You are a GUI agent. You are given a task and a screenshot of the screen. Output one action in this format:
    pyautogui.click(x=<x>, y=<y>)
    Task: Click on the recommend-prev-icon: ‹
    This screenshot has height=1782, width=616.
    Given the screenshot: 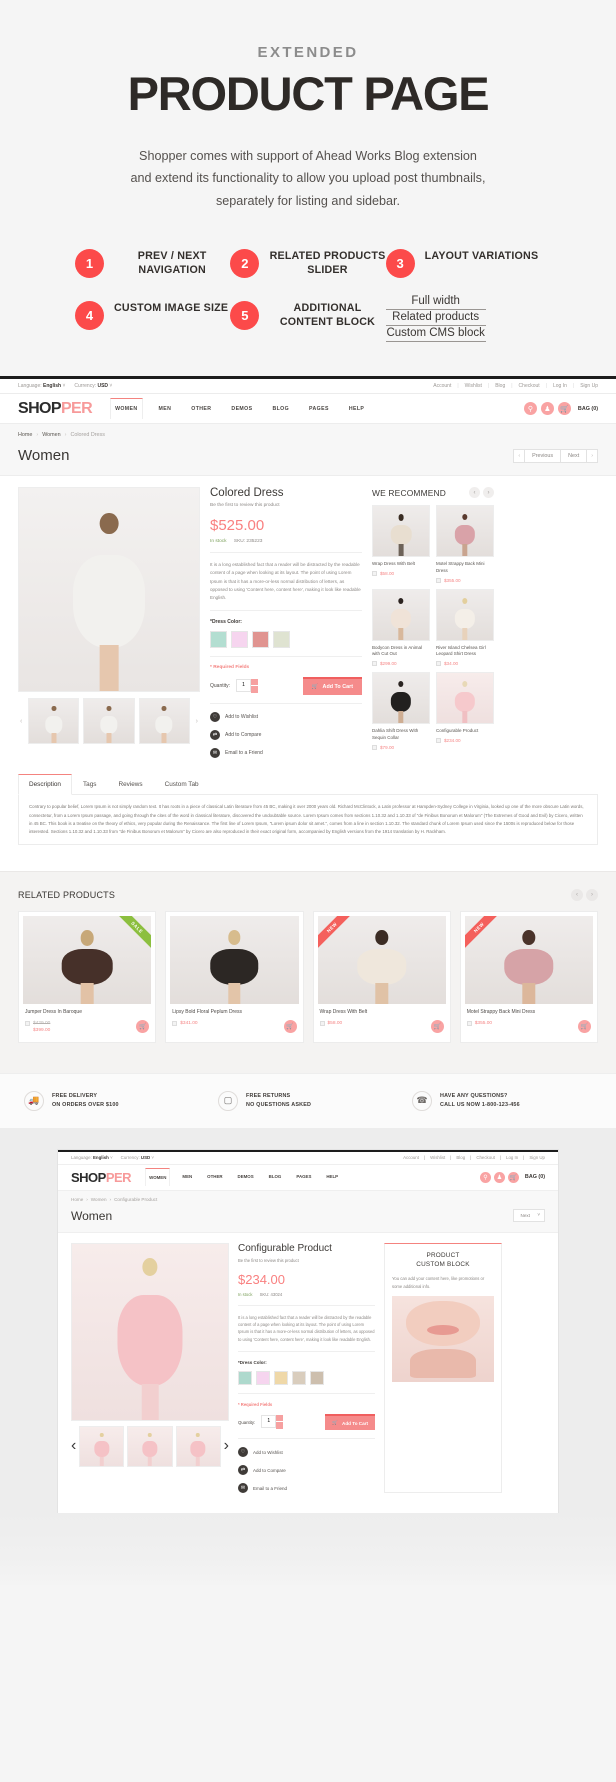 What is the action you would take?
    pyautogui.click(x=474, y=493)
    